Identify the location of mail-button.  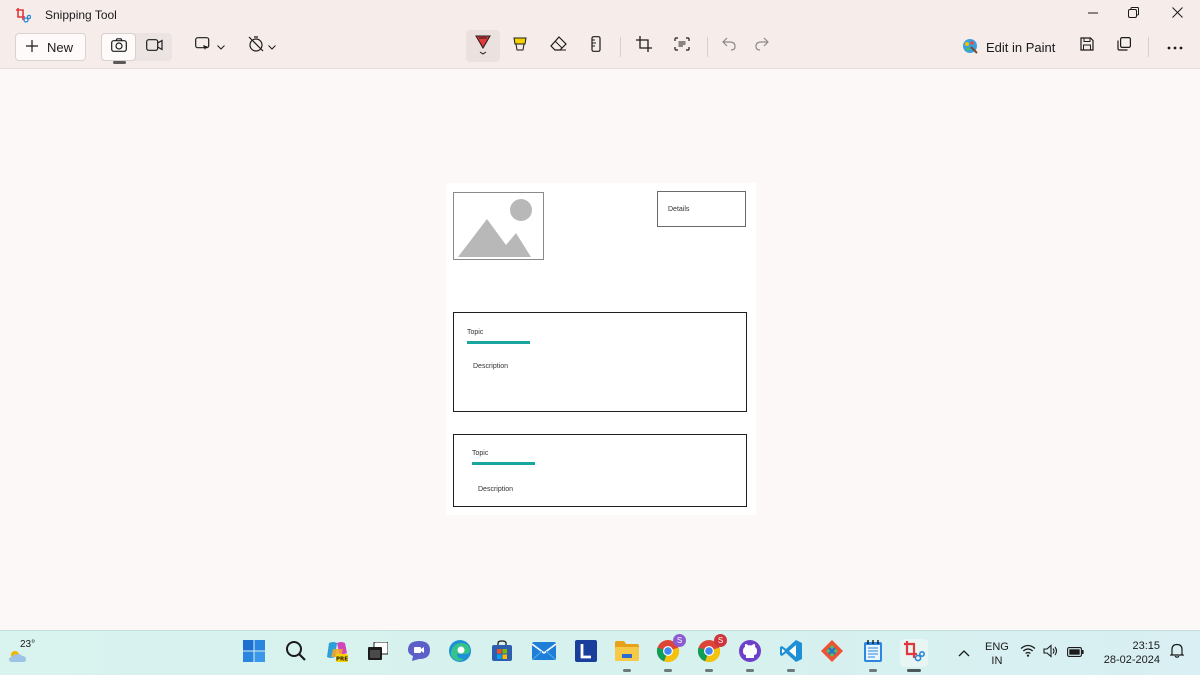
(544, 653).